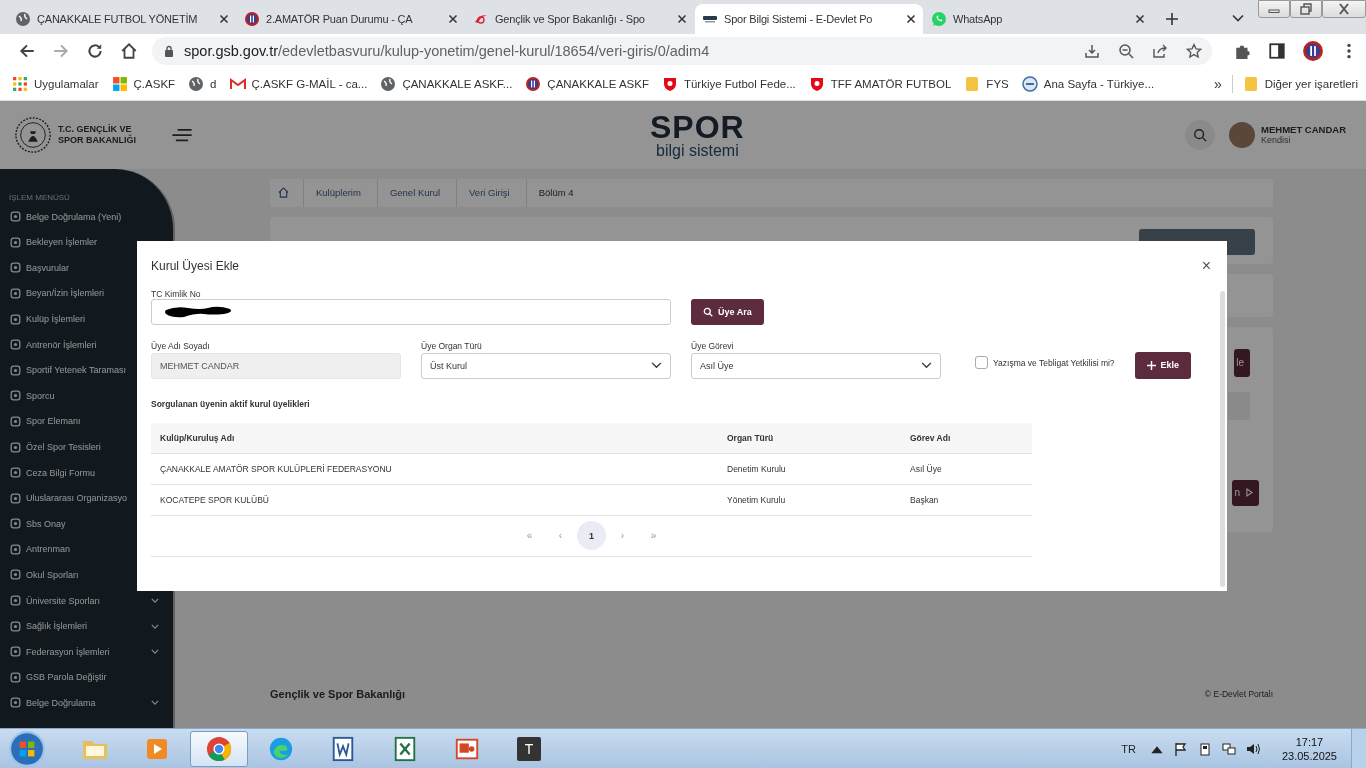  Describe the element at coordinates (340, 192) in the screenshot. I see `breadcrumb-link: Kulüplerim` at that location.